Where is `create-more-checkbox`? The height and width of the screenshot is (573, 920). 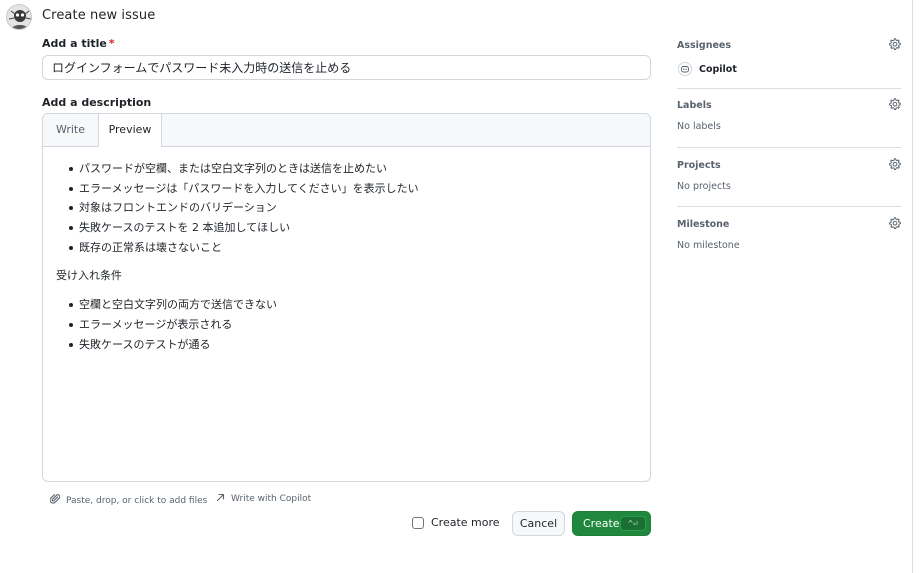
create-more-checkbox is located at coordinates (418, 522).